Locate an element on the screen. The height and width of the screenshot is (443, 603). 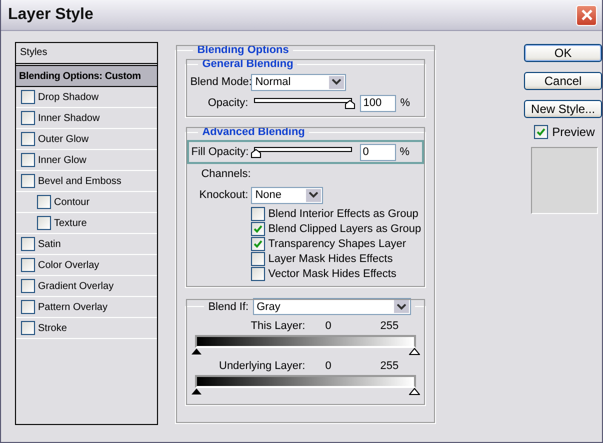
group-title: Blending Options is located at coordinates (243, 50).